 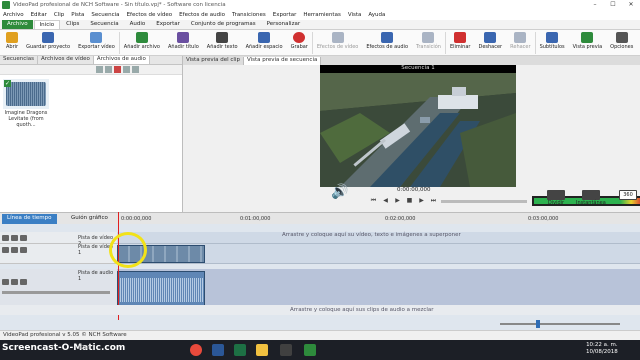 I want to click on split-button: Dividir, so click(x=556, y=198).